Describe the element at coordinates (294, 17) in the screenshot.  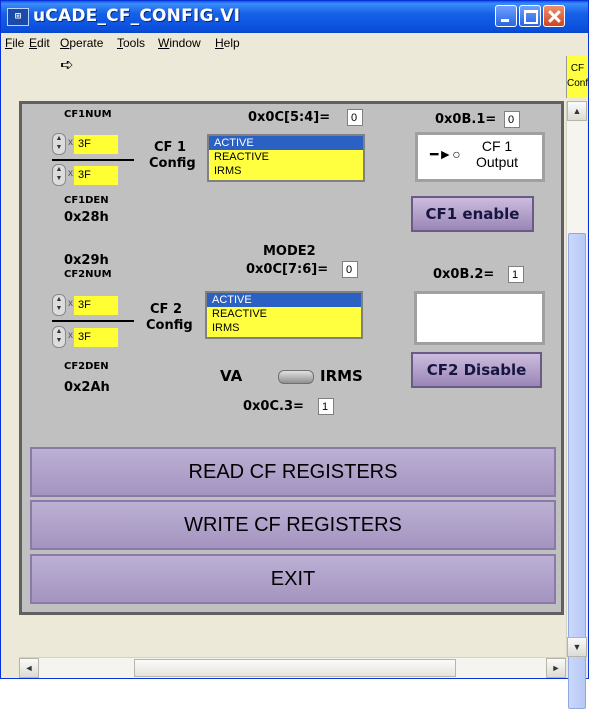
I see `title-bar: ⊞ uCADE_CF_CONFIG.VI` at that location.